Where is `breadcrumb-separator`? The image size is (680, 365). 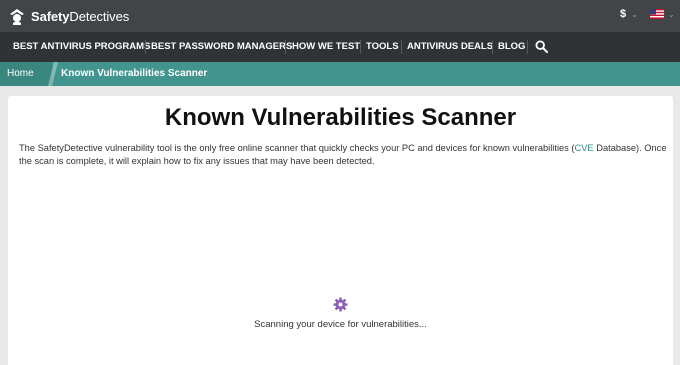
breadcrumb-separator is located at coordinates (53, 74).